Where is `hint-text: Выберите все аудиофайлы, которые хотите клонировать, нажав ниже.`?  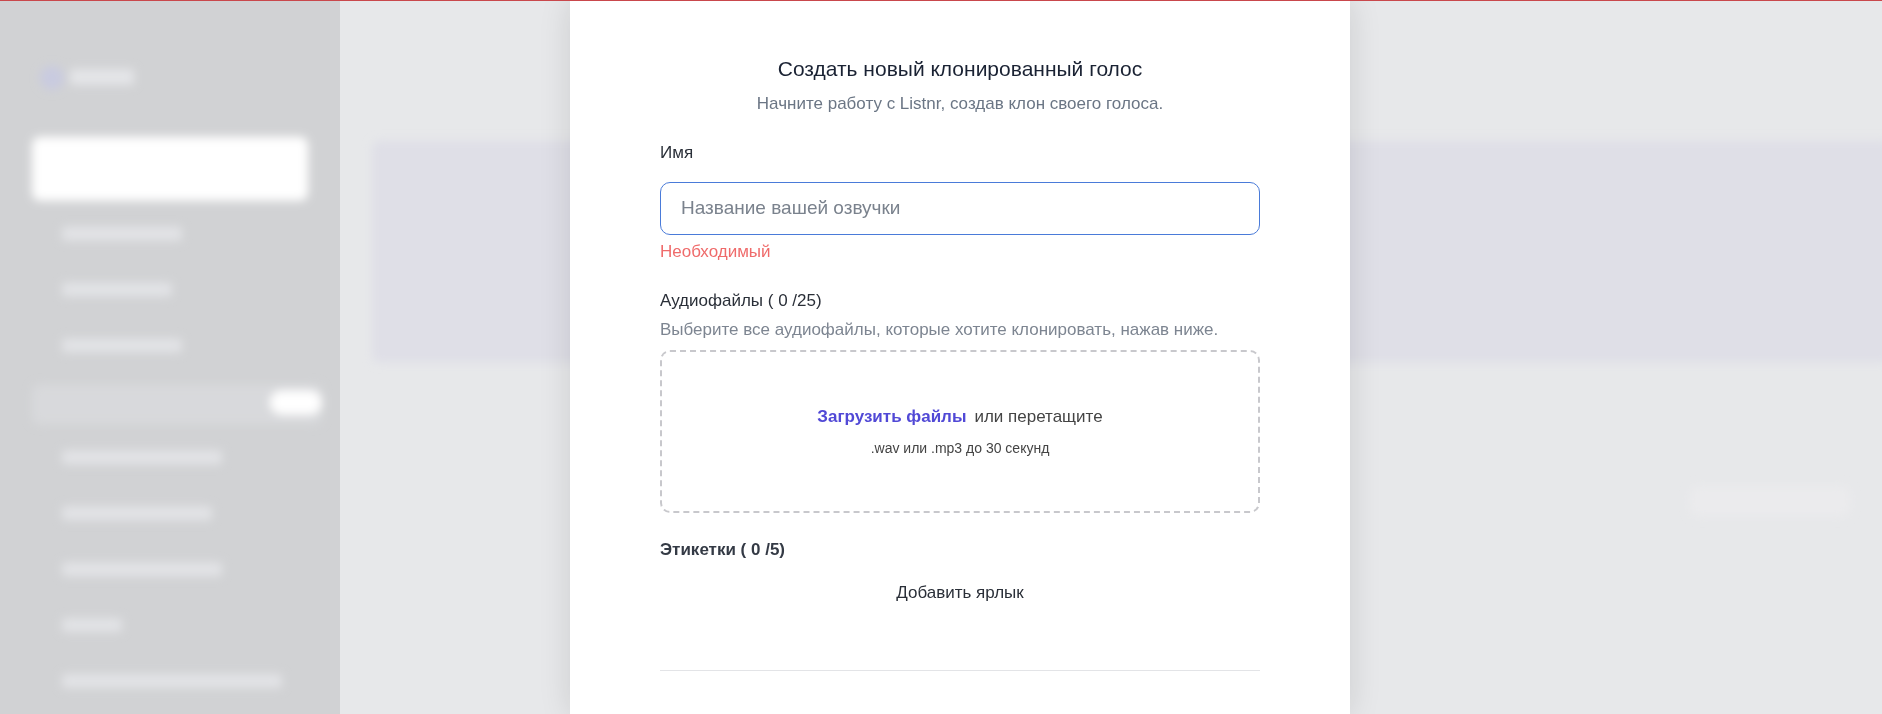 hint-text: Выберите все аудиофайлы, которые хотите клонировать, нажав ниже. is located at coordinates (940, 329).